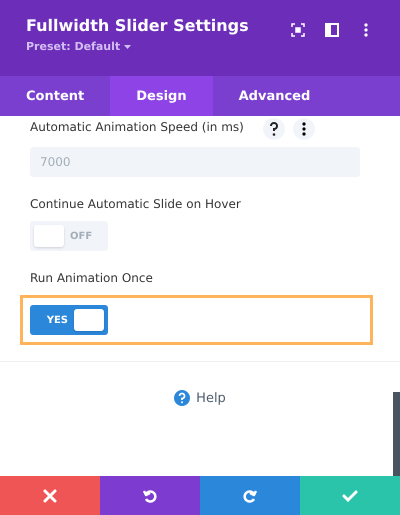  Describe the element at coordinates (350, 496) in the screenshot. I see `check-icon` at that location.